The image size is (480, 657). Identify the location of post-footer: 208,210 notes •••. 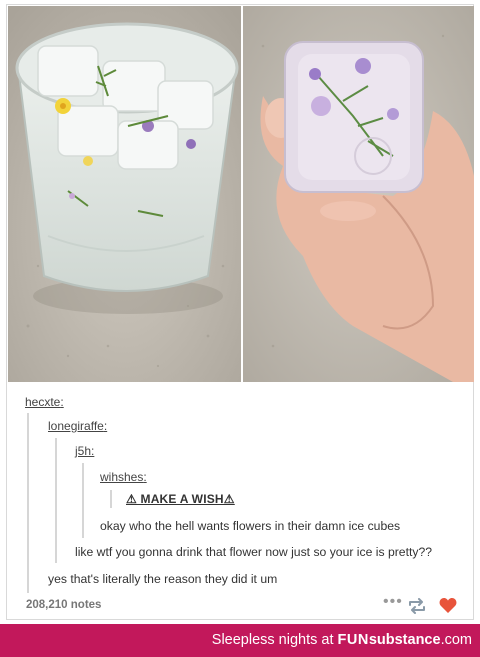
(240, 606).